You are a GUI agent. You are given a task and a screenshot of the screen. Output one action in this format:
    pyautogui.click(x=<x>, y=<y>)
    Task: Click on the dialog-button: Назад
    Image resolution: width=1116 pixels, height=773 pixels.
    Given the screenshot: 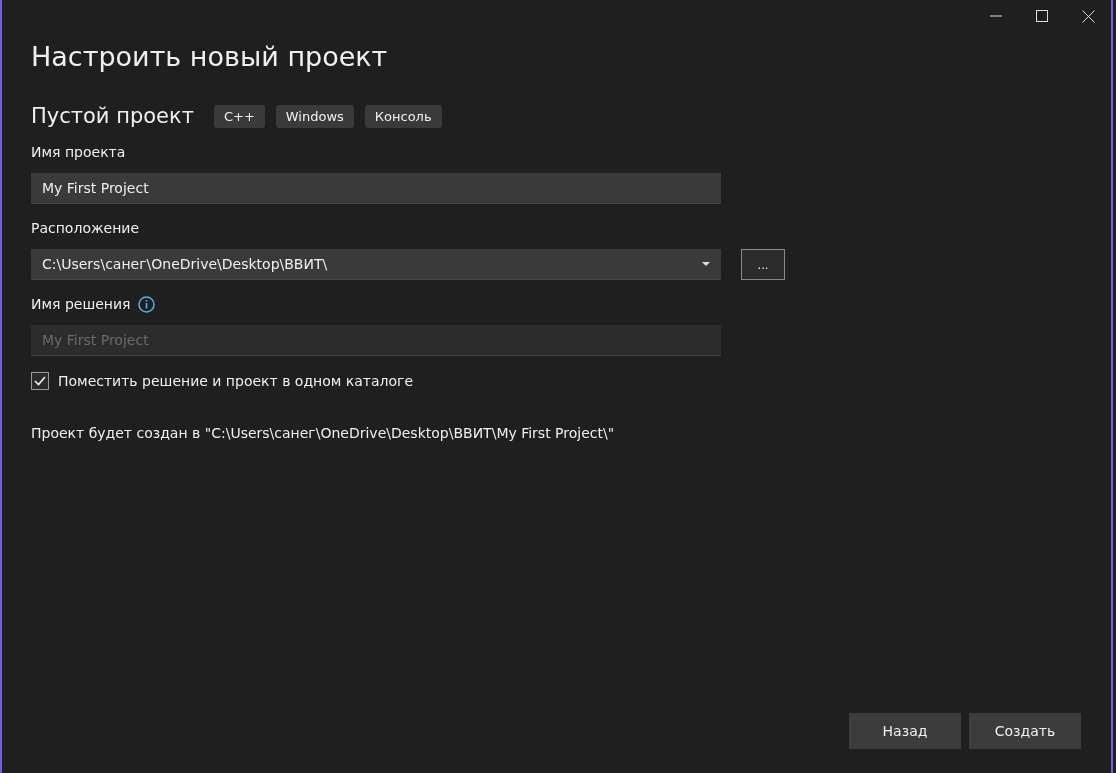 What is the action you would take?
    pyautogui.click(x=905, y=731)
    